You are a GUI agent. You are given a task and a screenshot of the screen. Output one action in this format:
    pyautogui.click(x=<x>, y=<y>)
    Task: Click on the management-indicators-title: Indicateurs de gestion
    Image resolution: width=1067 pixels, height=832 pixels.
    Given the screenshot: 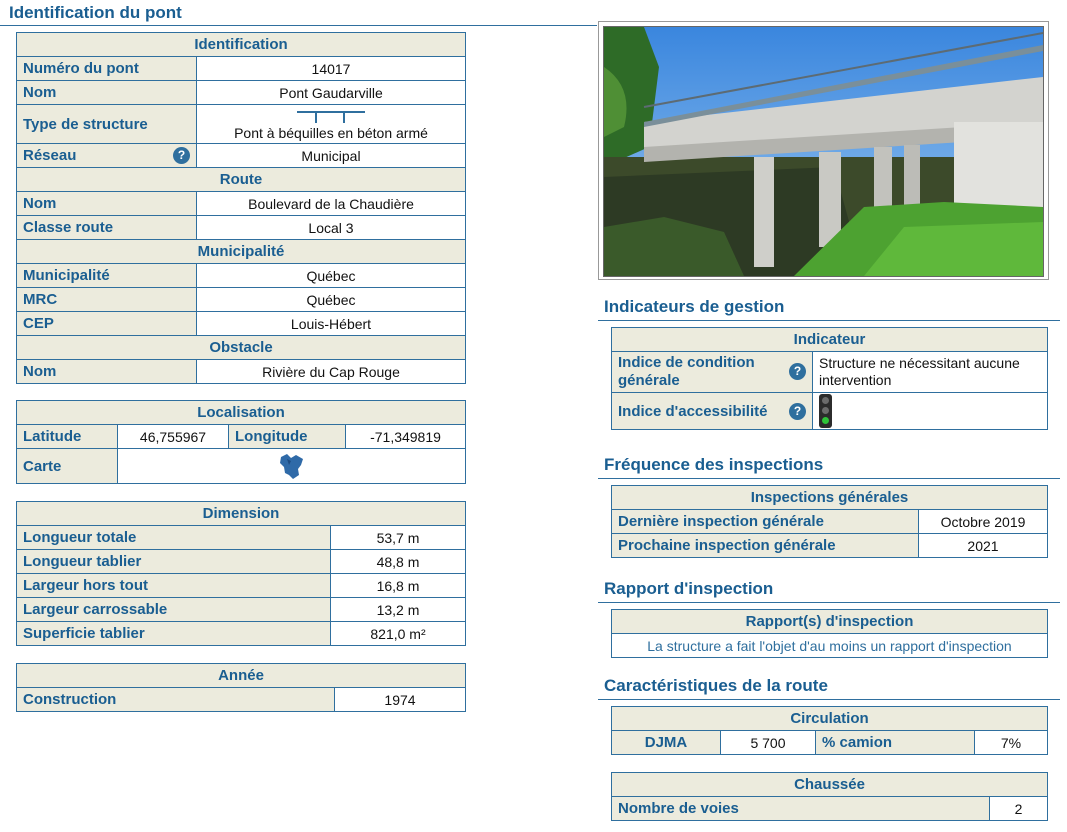 What is the action you would take?
    pyautogui.click(x=694, y=306)
    